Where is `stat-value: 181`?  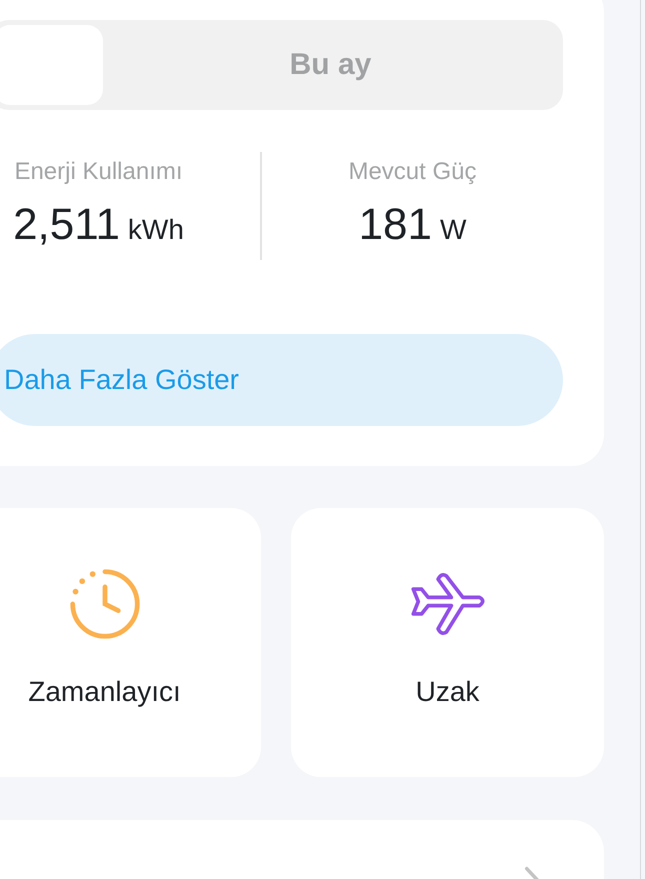 stat-value: 181 is located at coordinates (395, 225).